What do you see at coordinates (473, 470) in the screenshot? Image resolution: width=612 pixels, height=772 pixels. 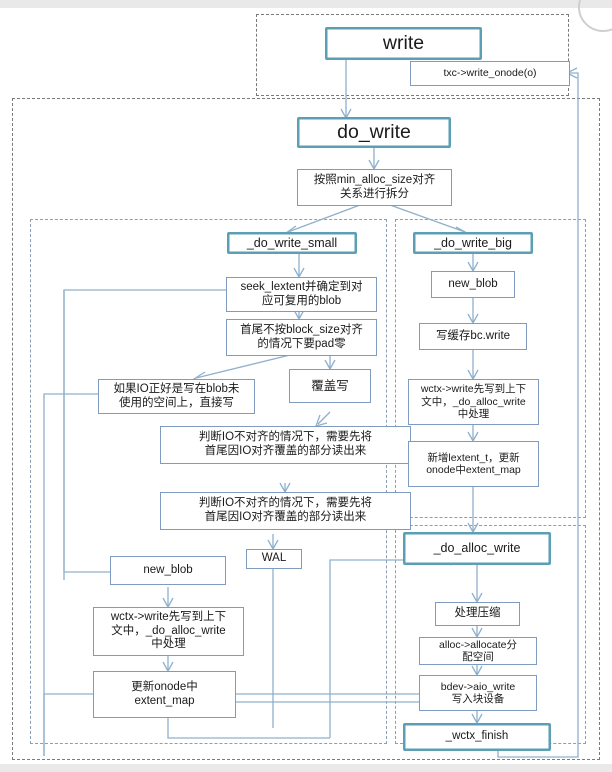 I see `node-new-lextent-line2: onode中extent_map` at bounding box center [473, 470].